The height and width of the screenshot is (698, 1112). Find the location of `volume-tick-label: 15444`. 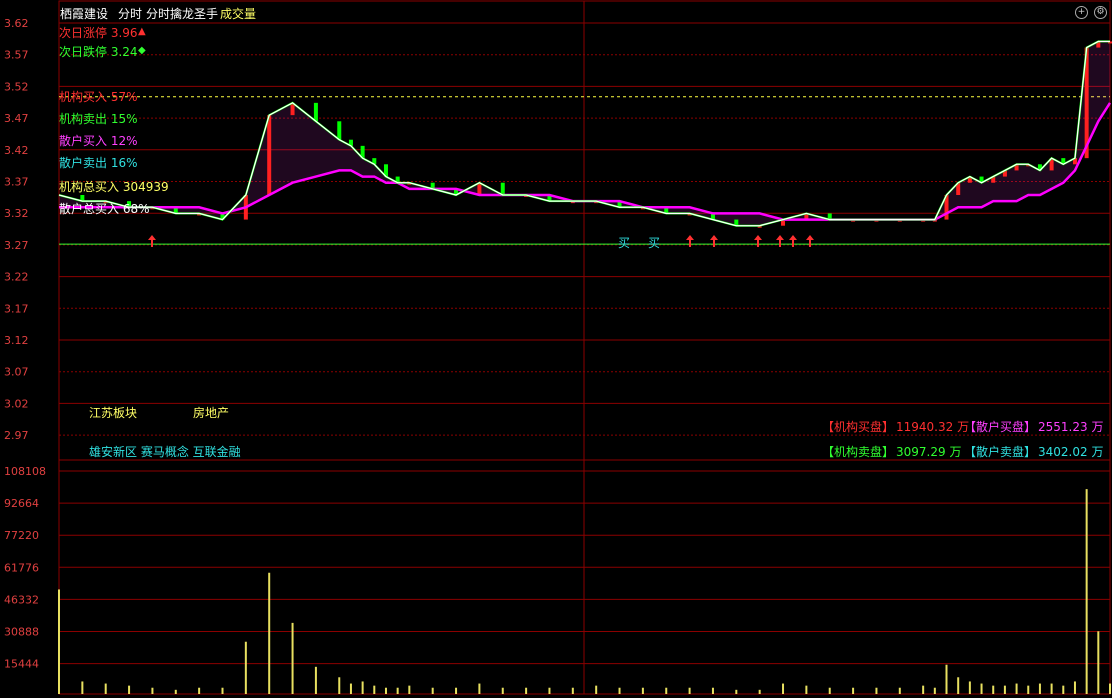

volume-tick-label: 15444 is located at coordinates (21, 664).